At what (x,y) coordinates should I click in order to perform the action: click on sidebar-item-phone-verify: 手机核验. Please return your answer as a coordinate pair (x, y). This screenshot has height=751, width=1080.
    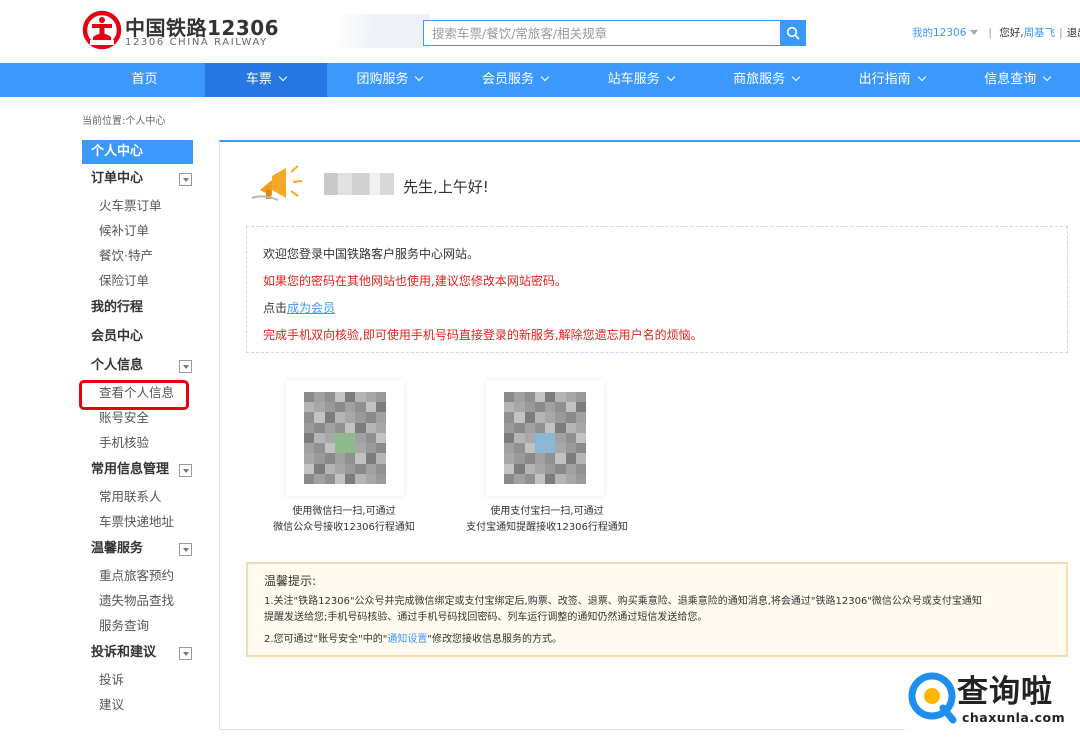
    Looking at the image, I should click on (137, 442).